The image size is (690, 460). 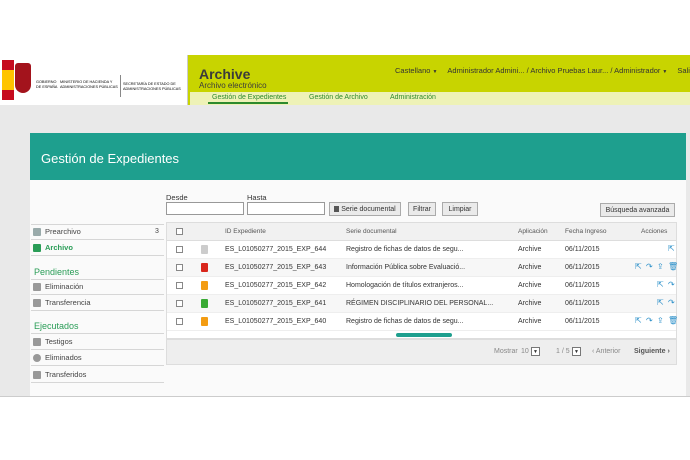 I want to click on next-page-link: Siguiente ›, so click(x=652, y=351).